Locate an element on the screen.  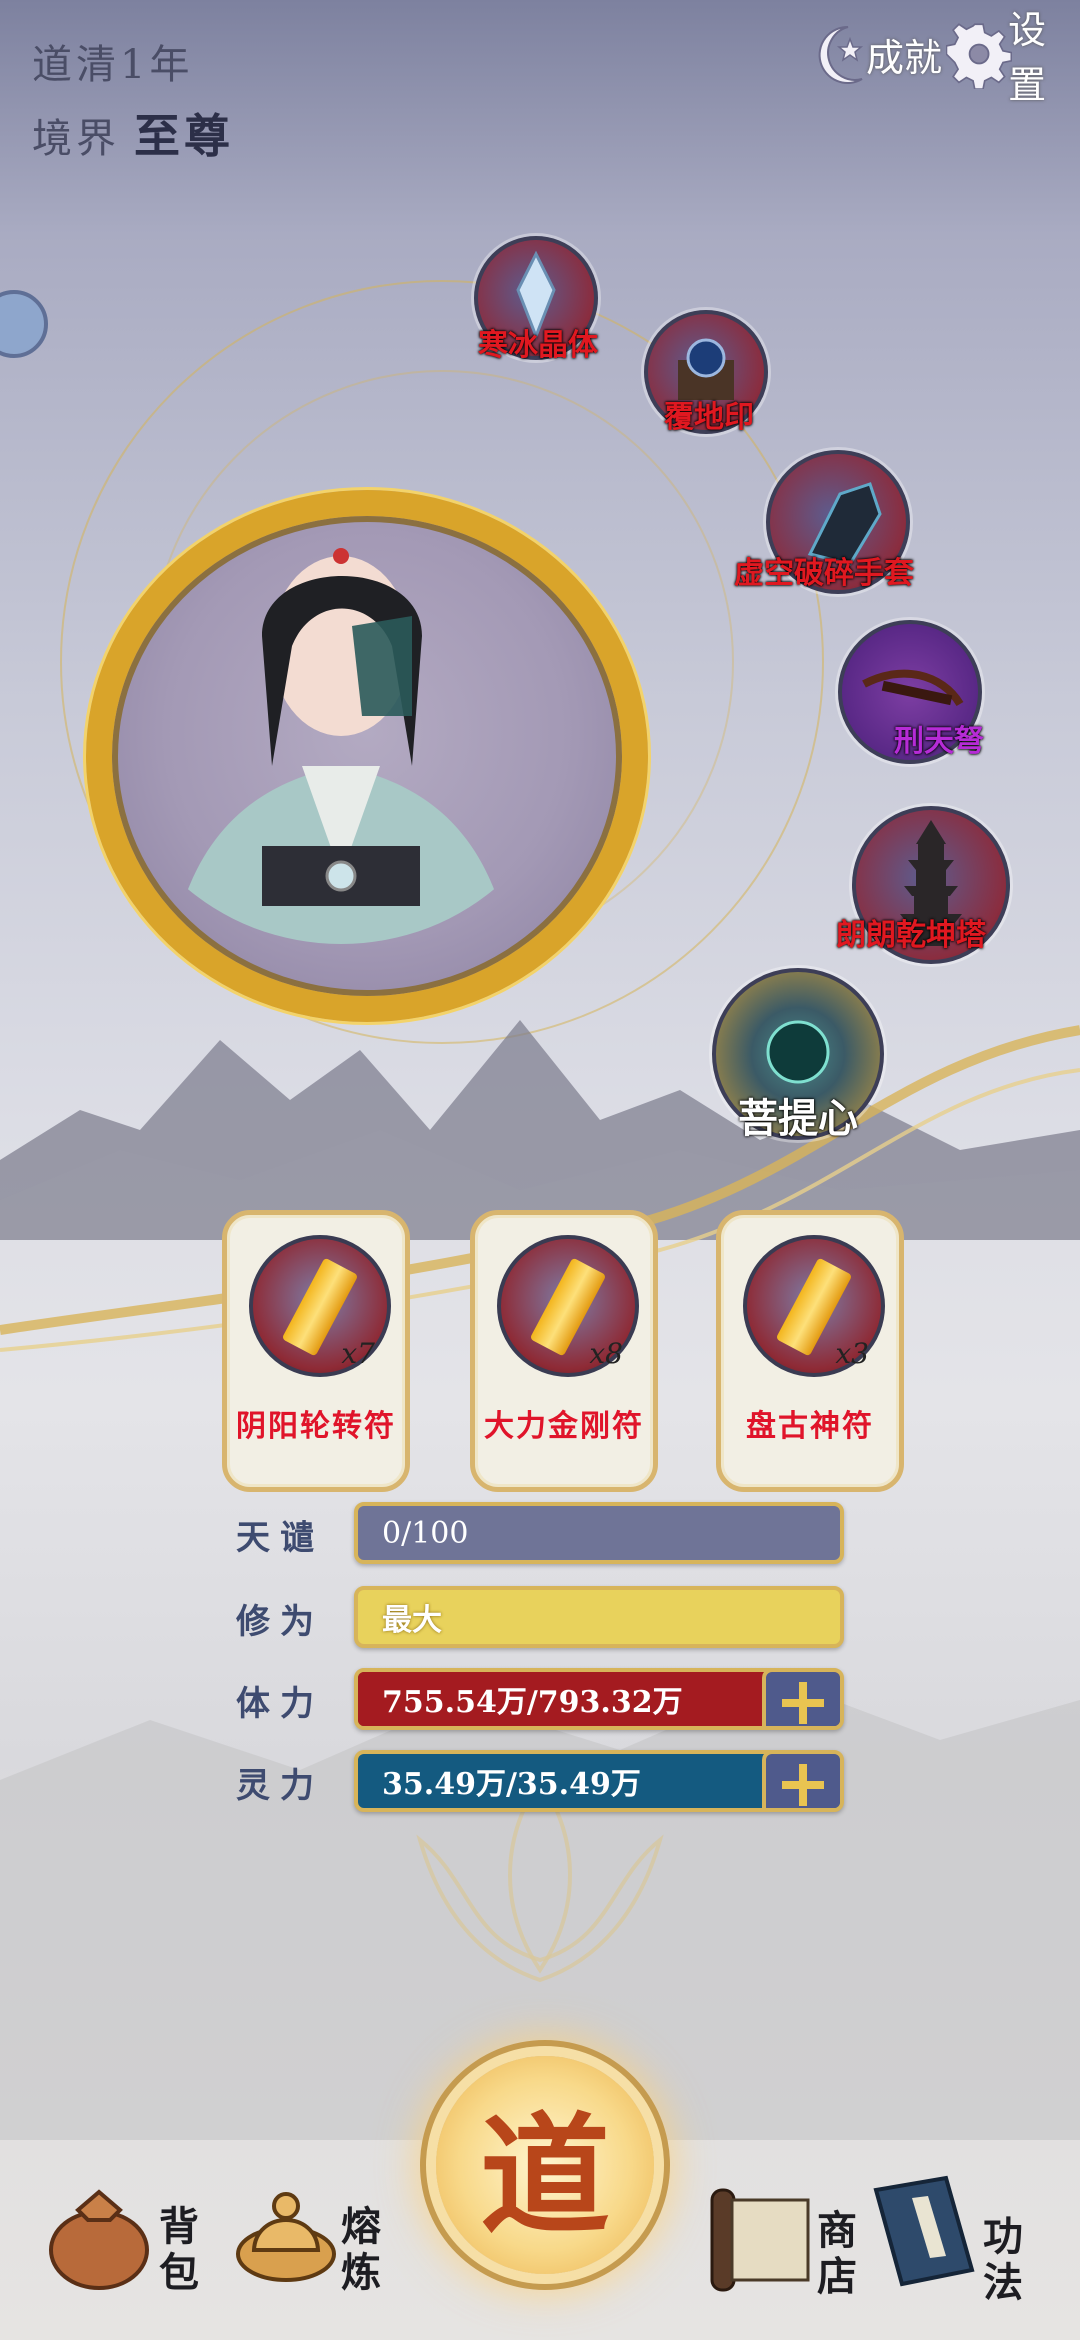
nav-skills-button: 功法 is located at coordinates (952, 2245).